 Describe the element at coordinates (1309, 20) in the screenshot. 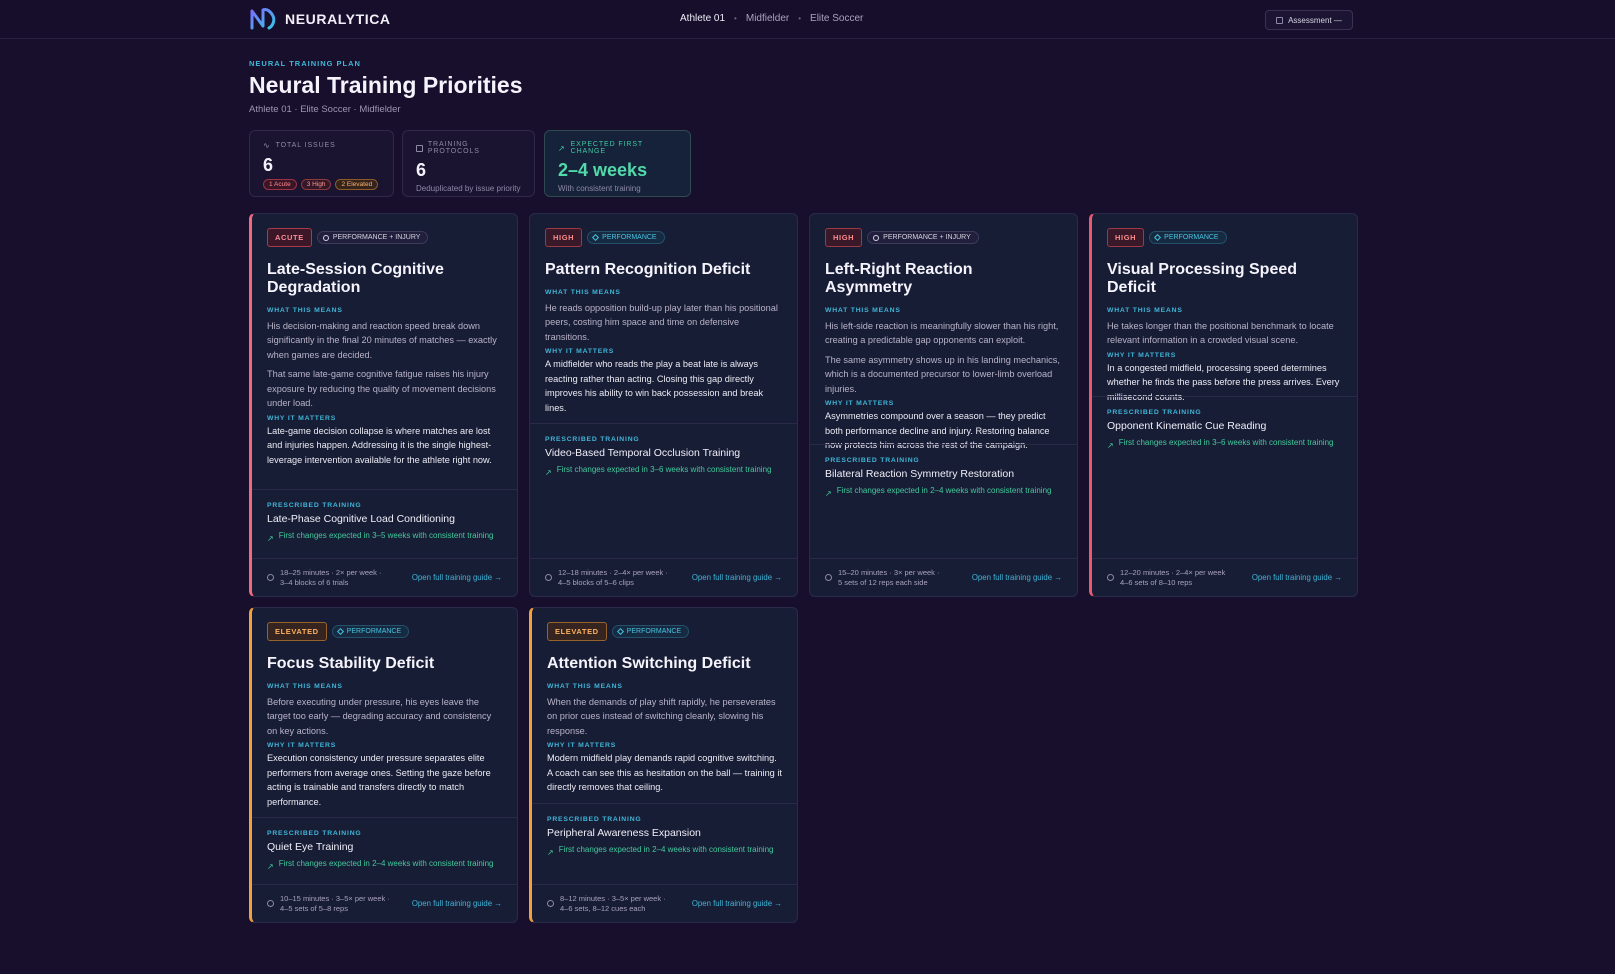

I see `assessment-button: Assessment —` at that location.